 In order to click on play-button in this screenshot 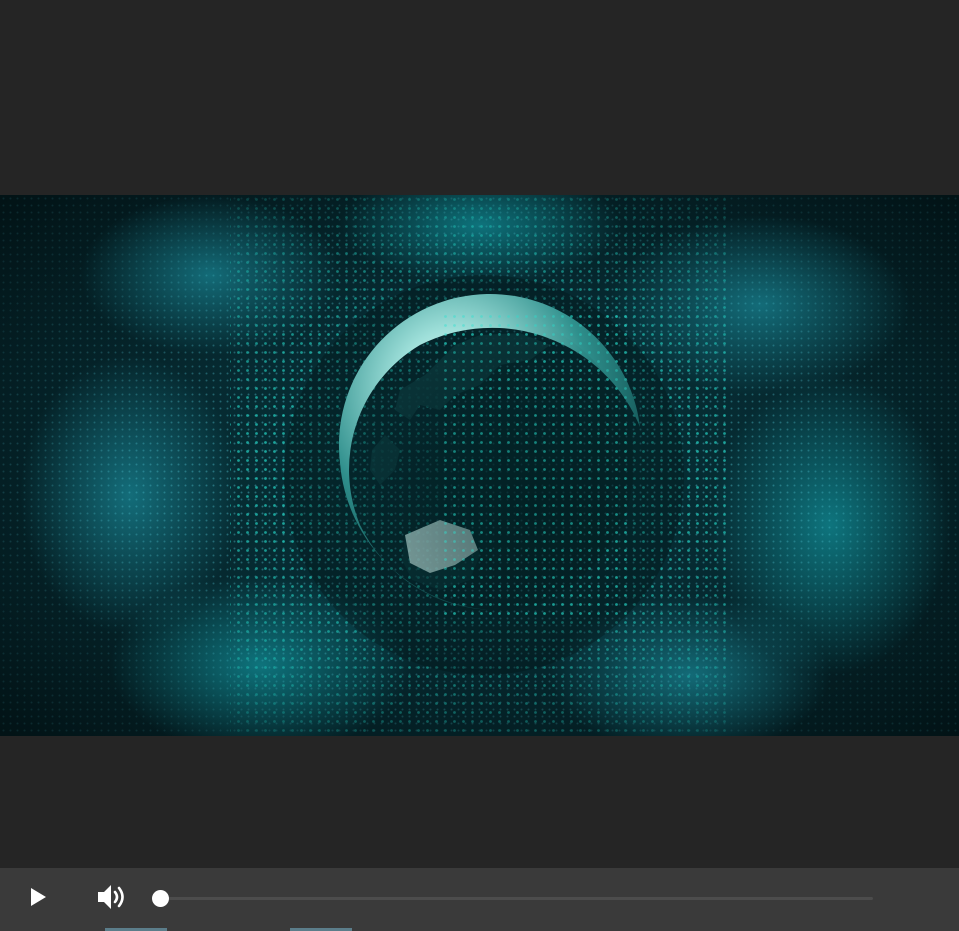, I will do `click(38, 897)`.